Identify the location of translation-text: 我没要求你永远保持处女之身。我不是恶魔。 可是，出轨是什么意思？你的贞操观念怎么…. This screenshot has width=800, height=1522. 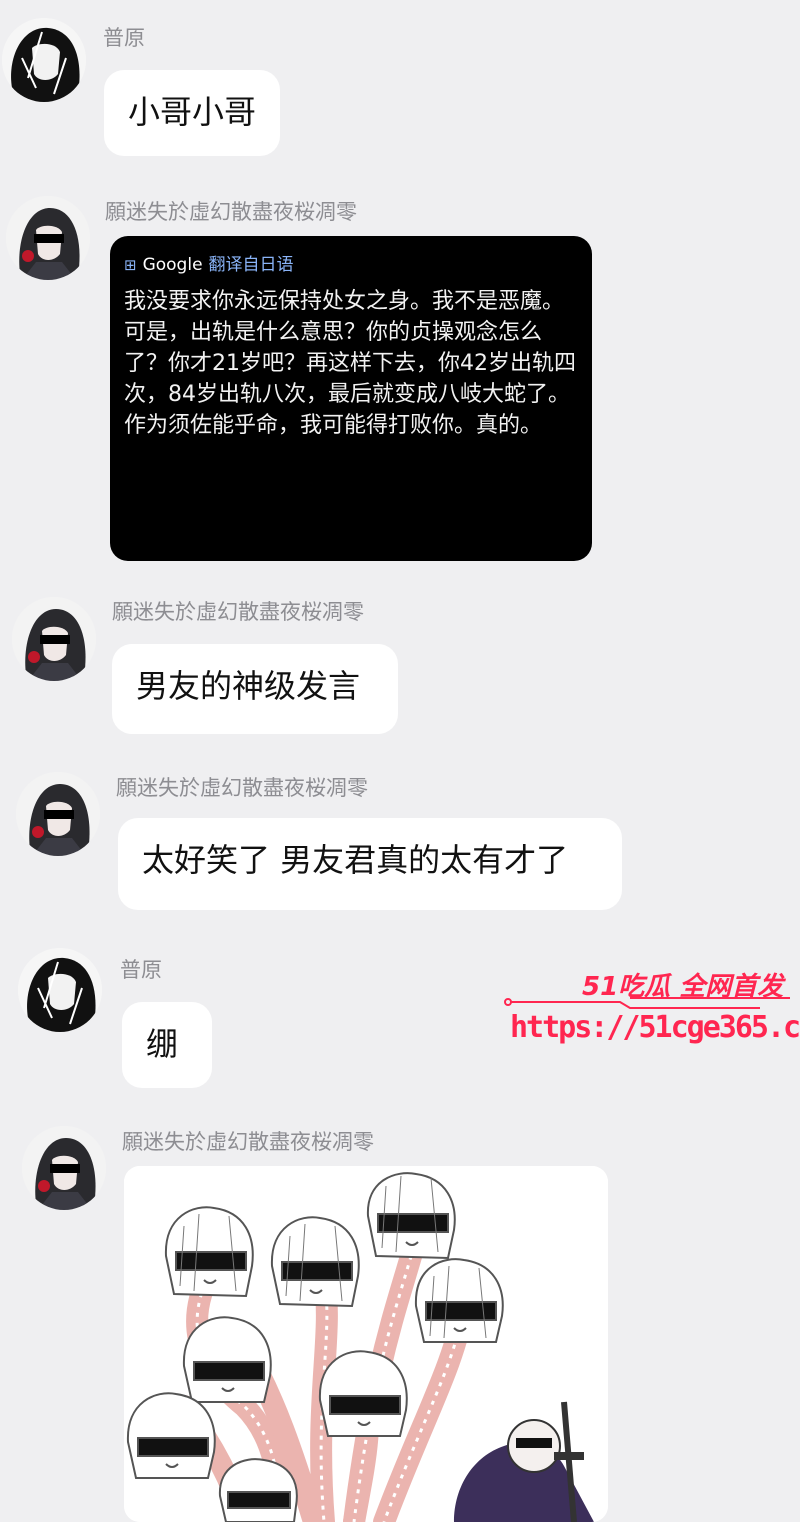
(350, 363).